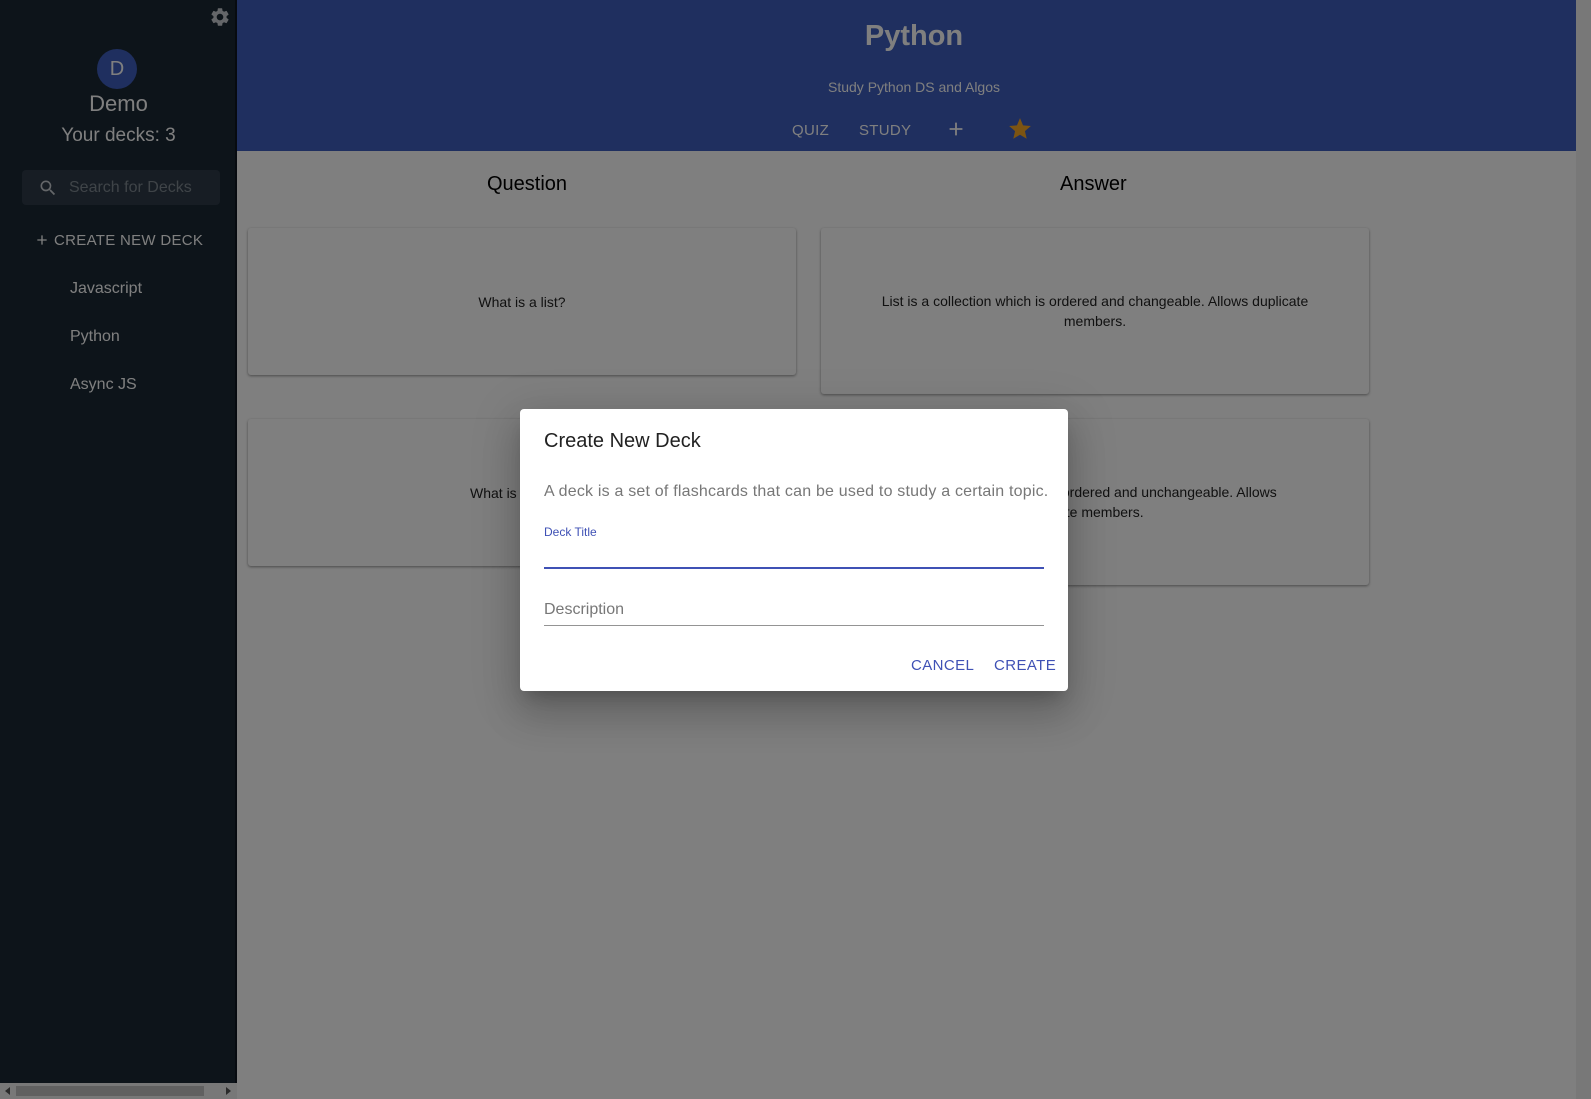  I want to click on dialog-title: Create New Deck, so click(622, 441).